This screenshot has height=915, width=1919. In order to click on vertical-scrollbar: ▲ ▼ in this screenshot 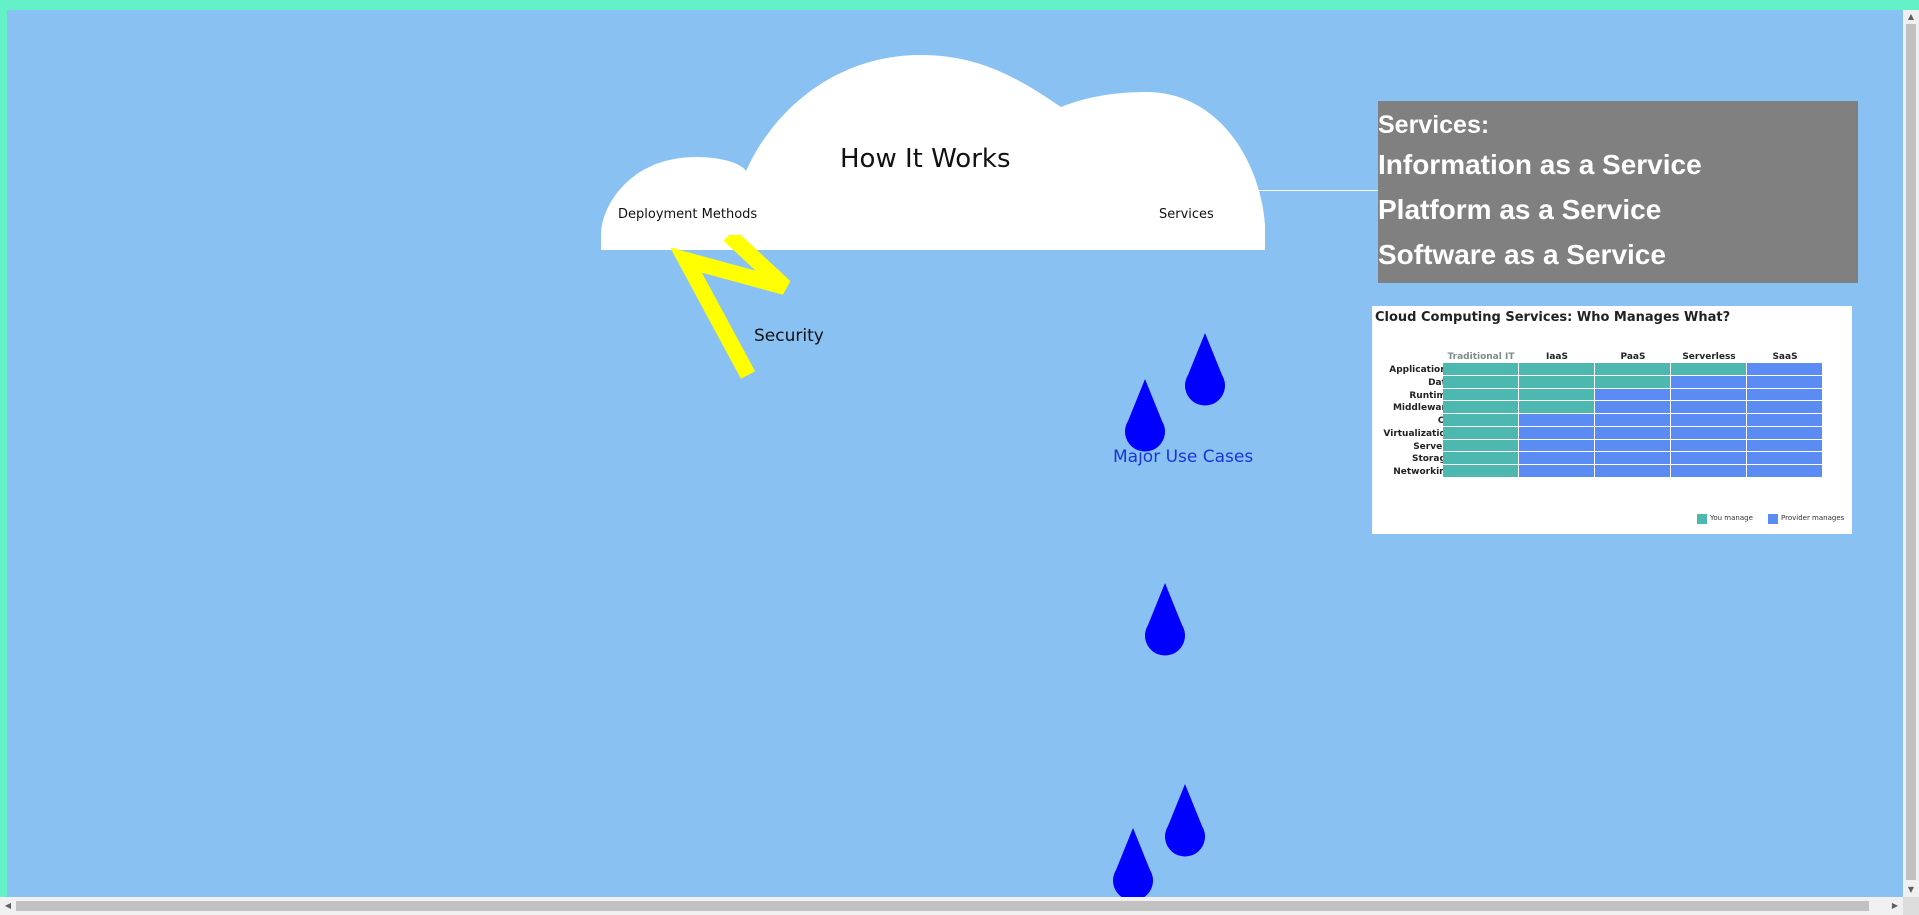, I will do `click(1911, 453)`.